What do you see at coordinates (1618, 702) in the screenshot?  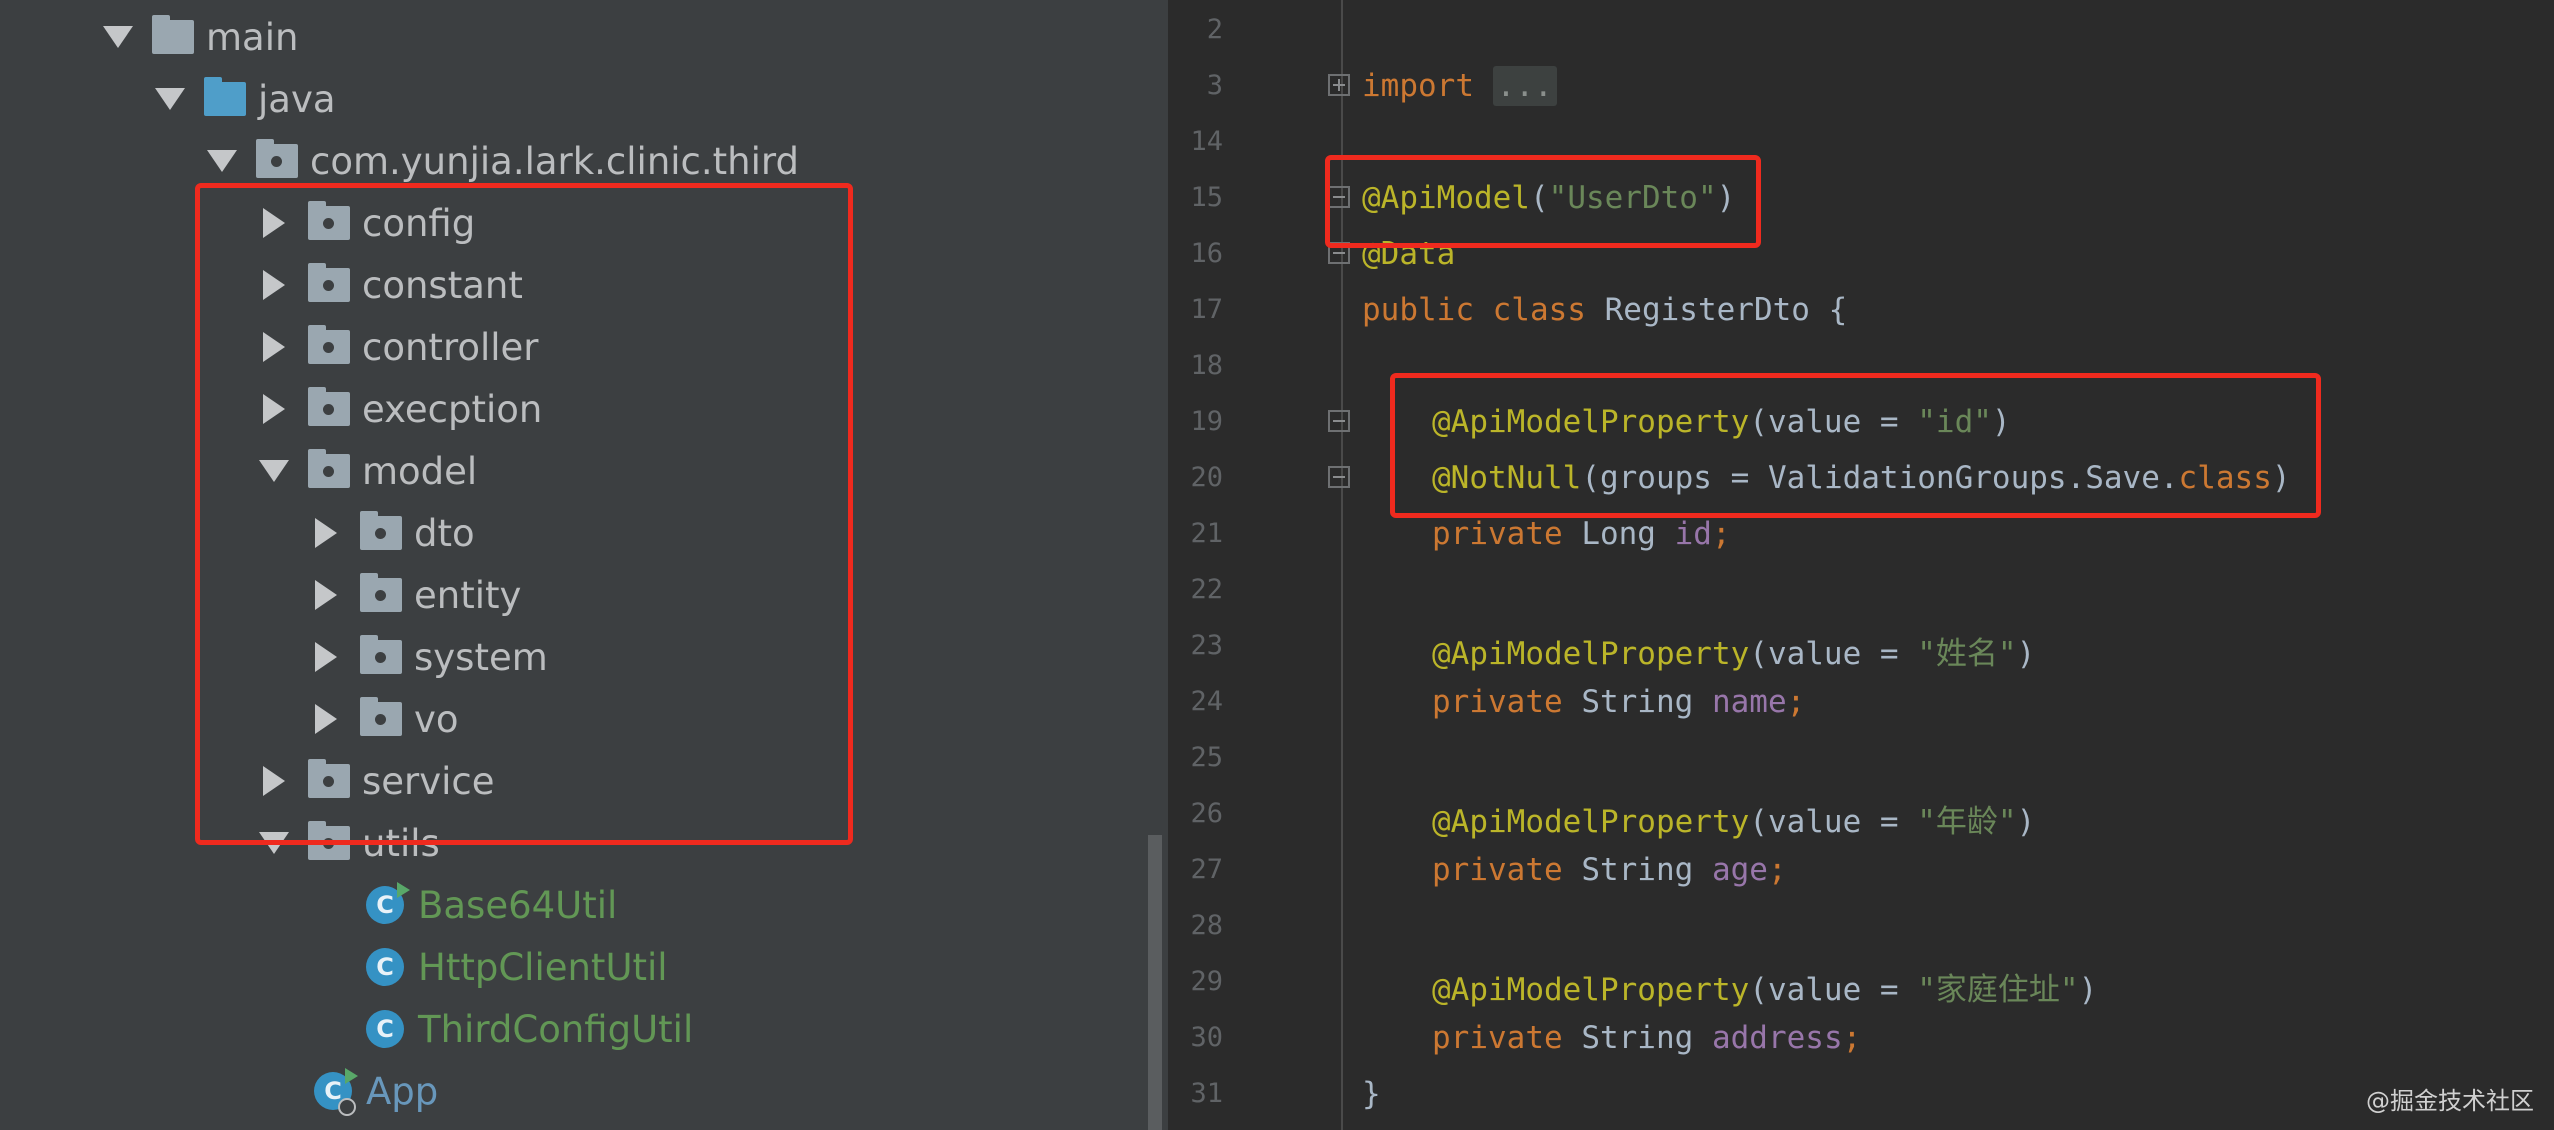 I see `code-line-field-name: private String name;` at bounding box center [1618, 702].